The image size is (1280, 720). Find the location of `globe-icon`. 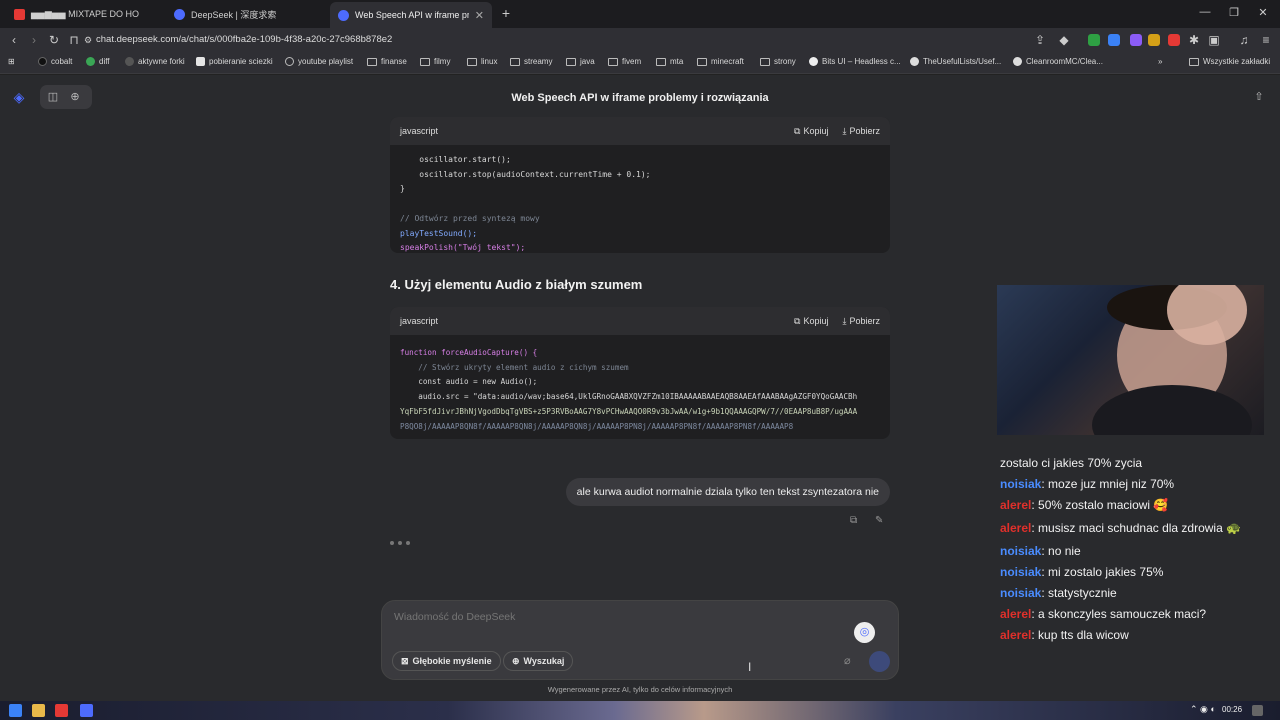

globe-icon is located at coordinates (289, 61).